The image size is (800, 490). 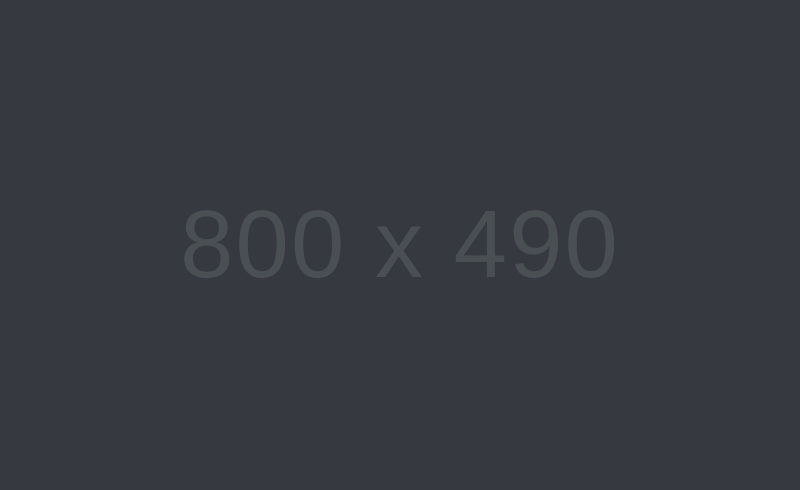 I want to click on dimensions-label: 800 x 490, so click(x=400, y=244).